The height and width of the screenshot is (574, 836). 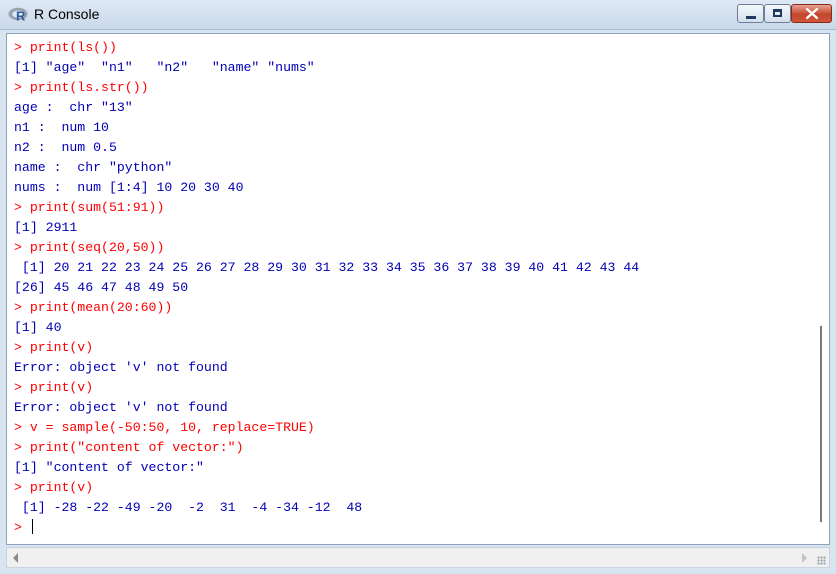 I want to click on console-input-line: > print(ls.str()), so click(x=81, y=87).